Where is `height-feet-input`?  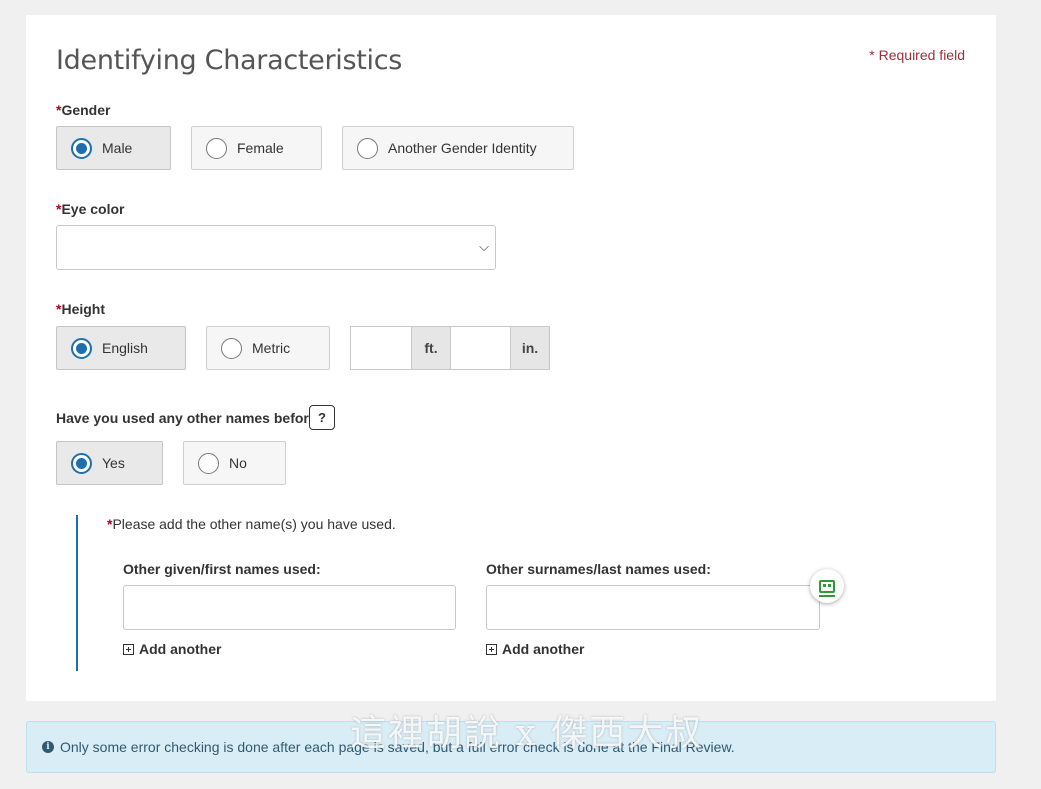
height-feet-input is located at coordinates (381, 348).